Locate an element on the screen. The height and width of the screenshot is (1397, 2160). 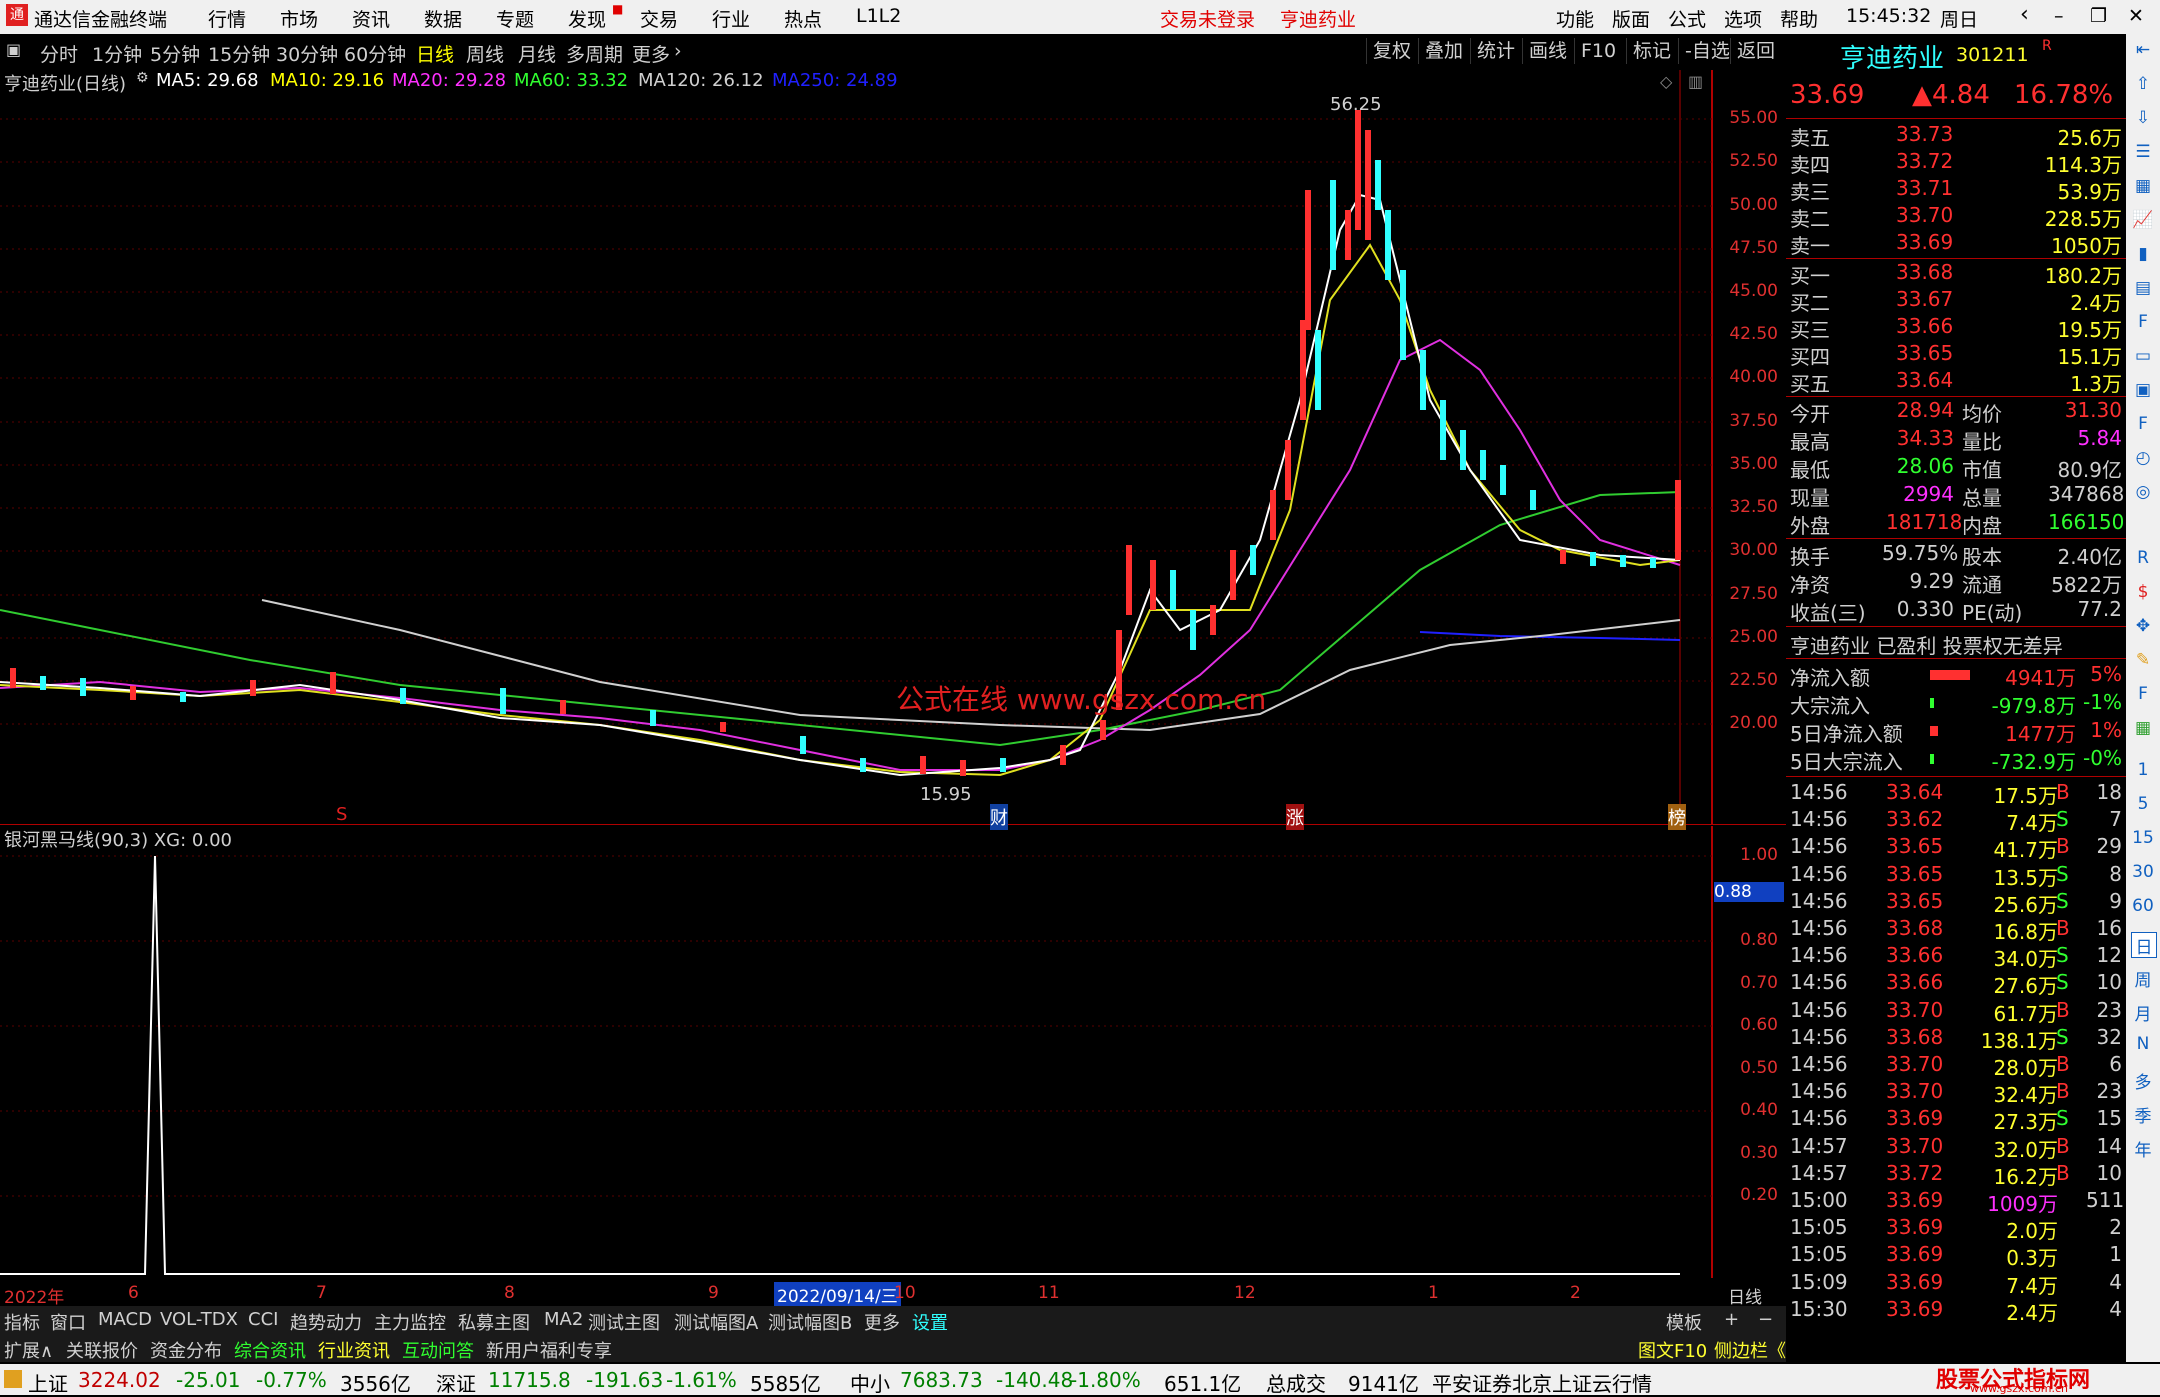
fuquan-button: 复权 is located at coordinates (1391, 51).